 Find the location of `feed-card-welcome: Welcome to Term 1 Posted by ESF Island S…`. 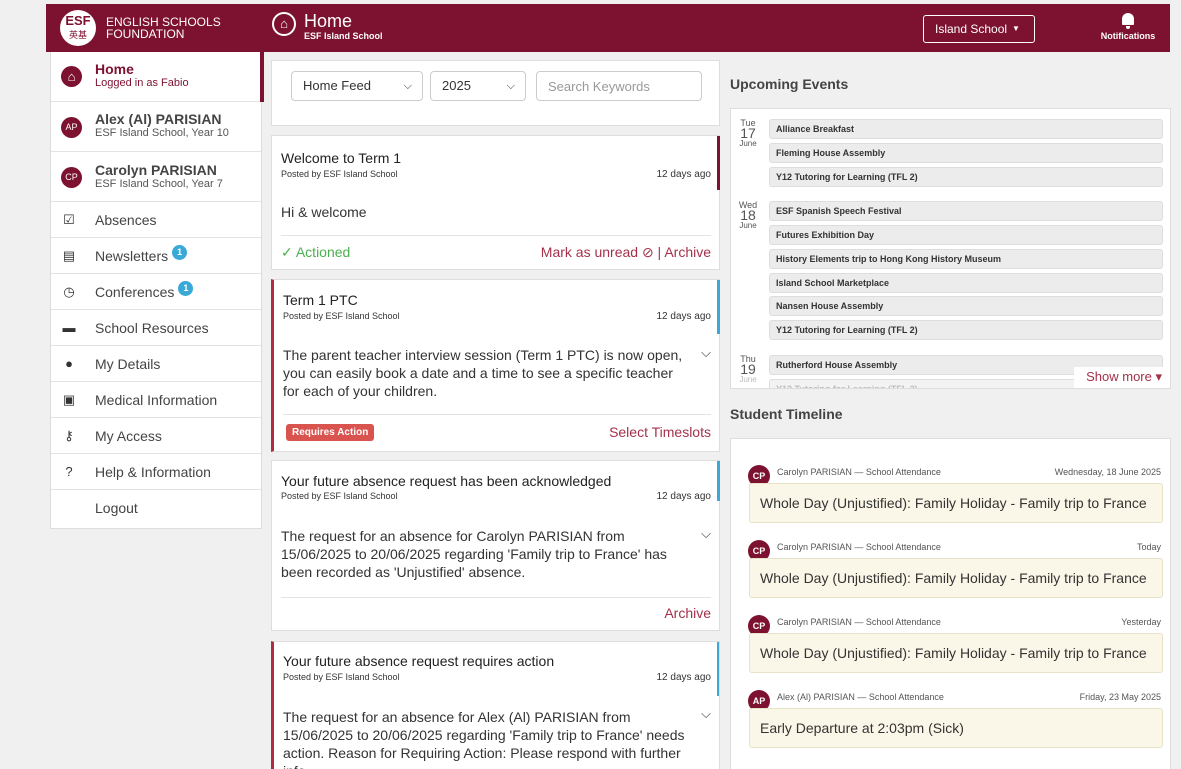

feed-card-welcome: Welcome to Term 1 Posted by ESF Island S… is located at coordinates (495, 202).